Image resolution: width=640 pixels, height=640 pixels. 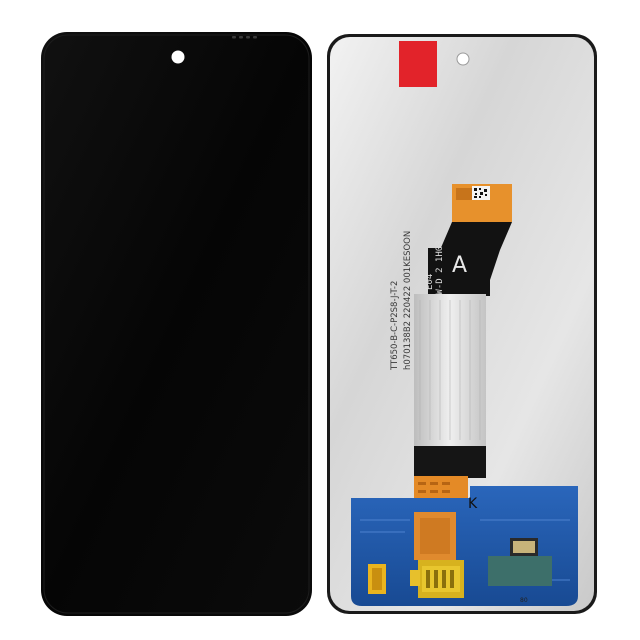 What do you see at coordinates (178, 57) in the screenshot?
I see `front-camera-hole` at bounding box center [178, 57].